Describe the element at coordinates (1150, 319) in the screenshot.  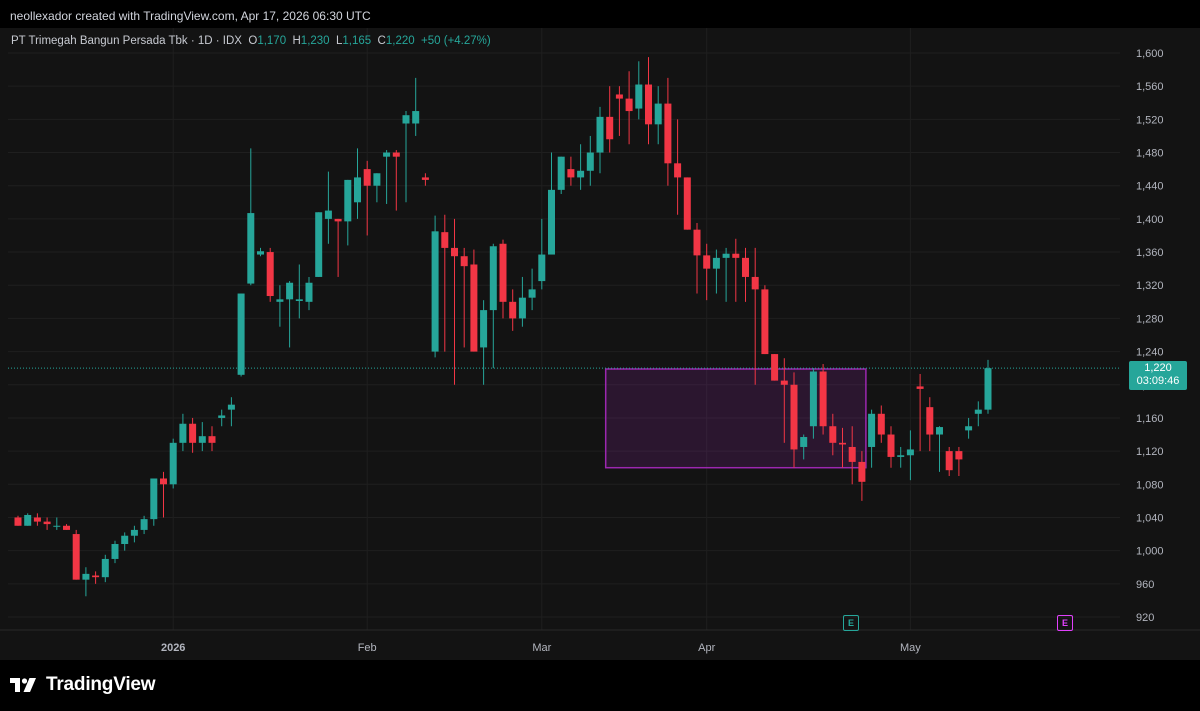
I see `y-tick-label: 1,280` at that location.